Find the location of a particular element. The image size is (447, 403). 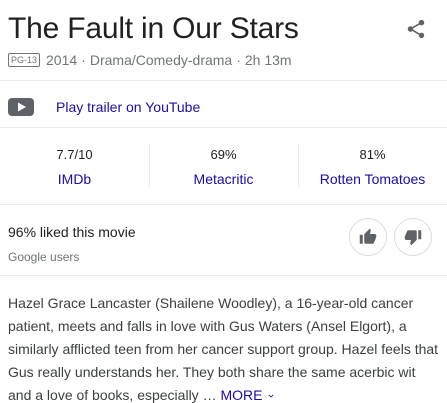

movie-genre: Drama/Comedy-drama is located at coordinates (161, 60).